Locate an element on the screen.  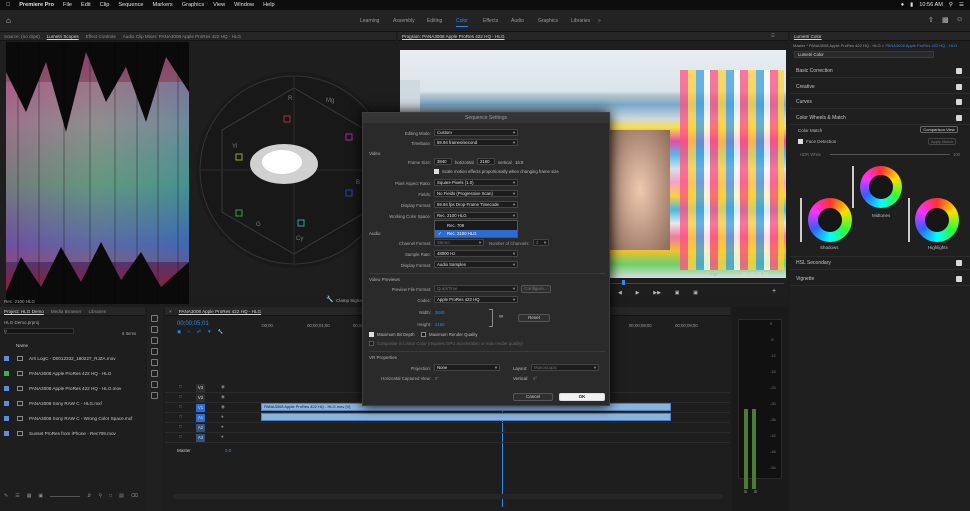
working-space-select: Rec. 2100 HLG is located at coordinates (476, 215).